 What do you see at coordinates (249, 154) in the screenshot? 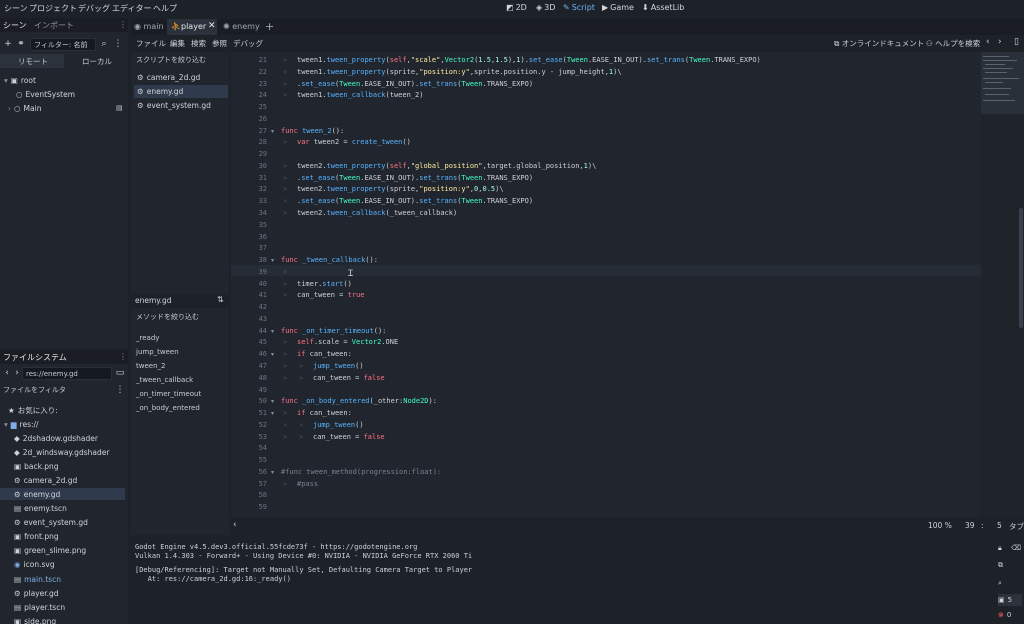
I see `line-number: 29` at bounding box center [249, 154].